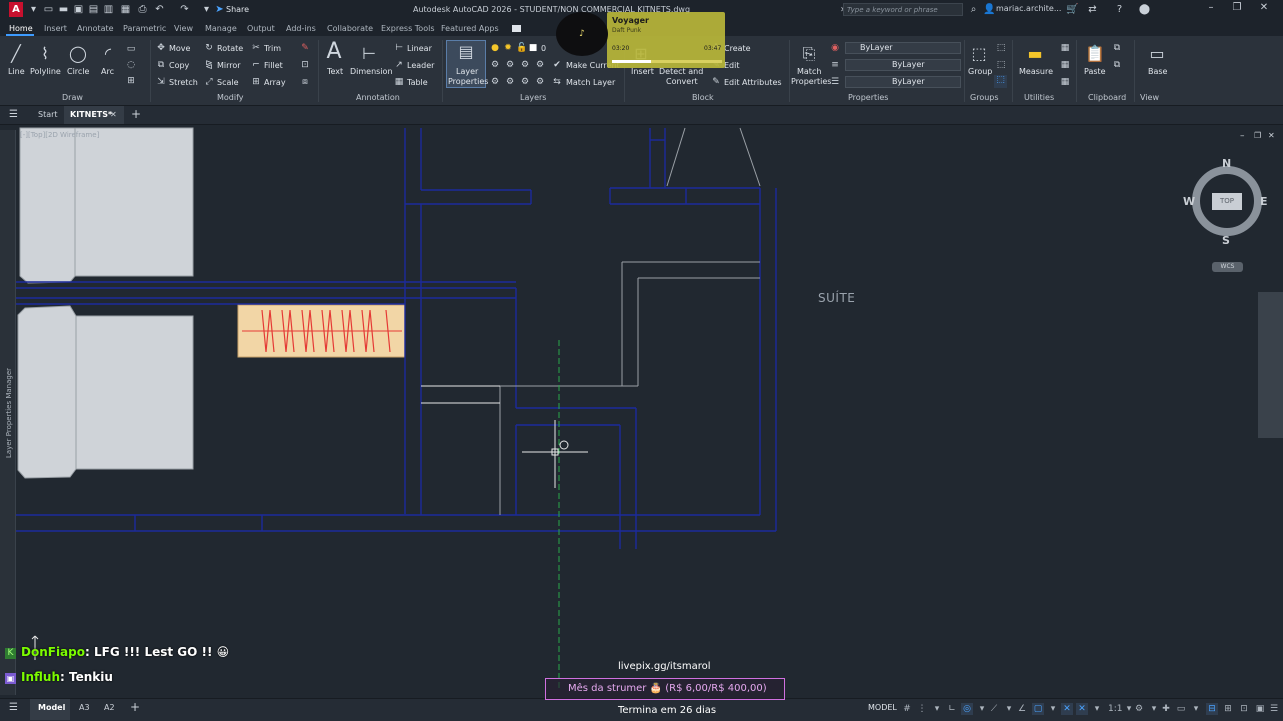 Image resolution: width=1283 pixels, height=721 pixels. Describe the element at coordinates (13, 707) in the screenshot. I see `layout-menu-icon: ☰` at that location.